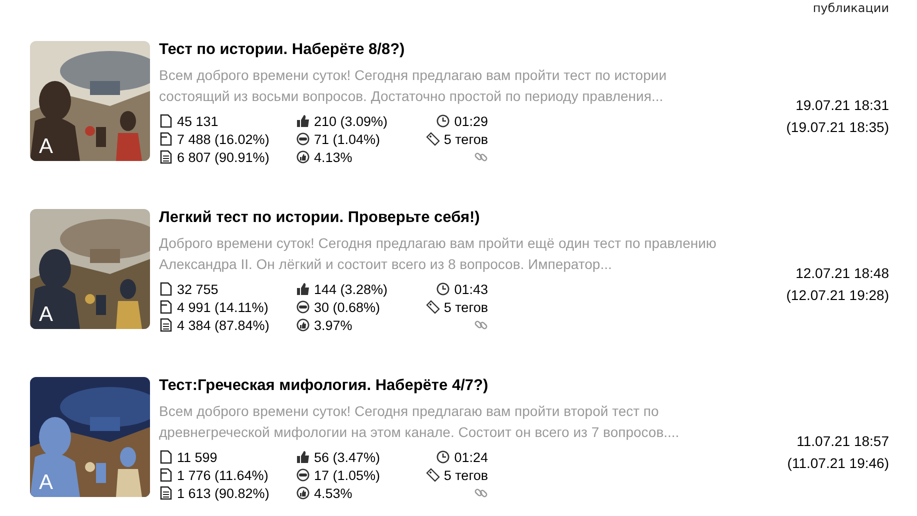 This screenshot has height=516, width=917. What do you see at coordinates (842, 273) in the screenshot?
I see `publish-date: 12.07.21 18:48` at bounding box center [842, 273].